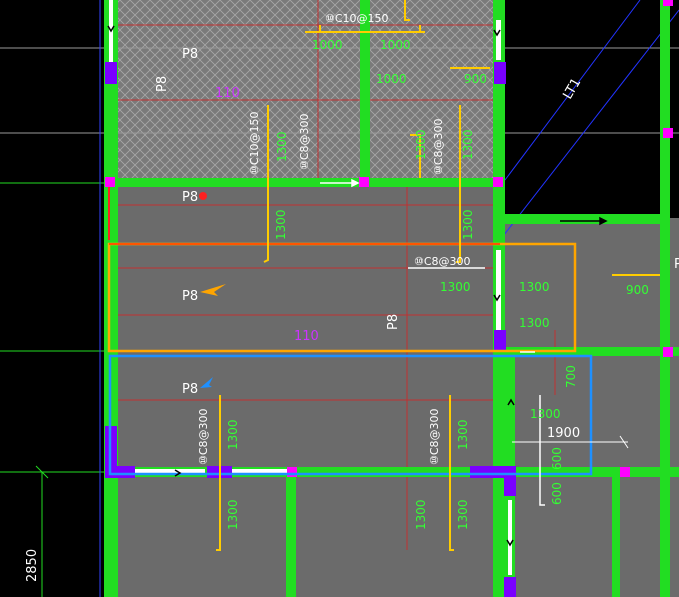  Describe the element at coordinates (190, 197) in the screenshot. I see `slab-label-p8-2: P8` at that location.